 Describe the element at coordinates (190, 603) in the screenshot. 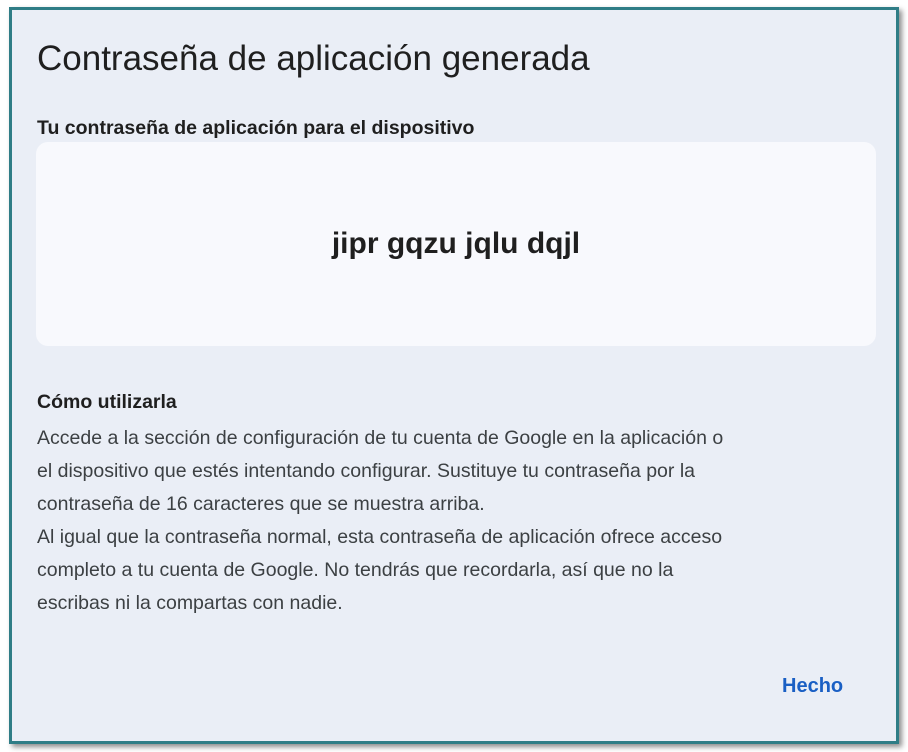

I see `howto-line: escribas ni la compartas con nadie.` at that location.